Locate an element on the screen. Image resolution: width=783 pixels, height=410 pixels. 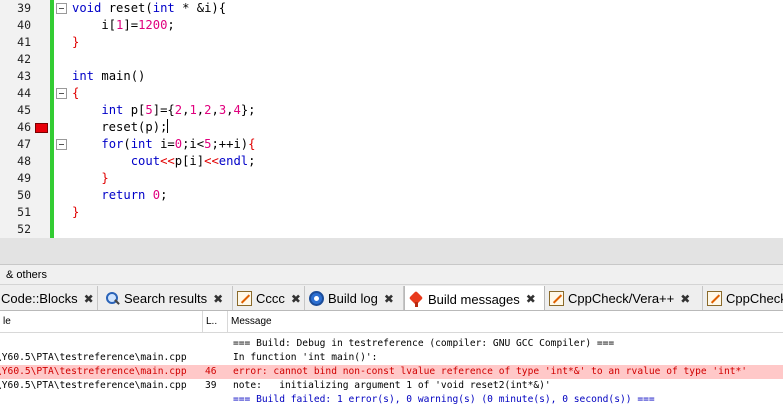
tab-cppcheck: CppCheck/ is located at coordinates (743, 298).